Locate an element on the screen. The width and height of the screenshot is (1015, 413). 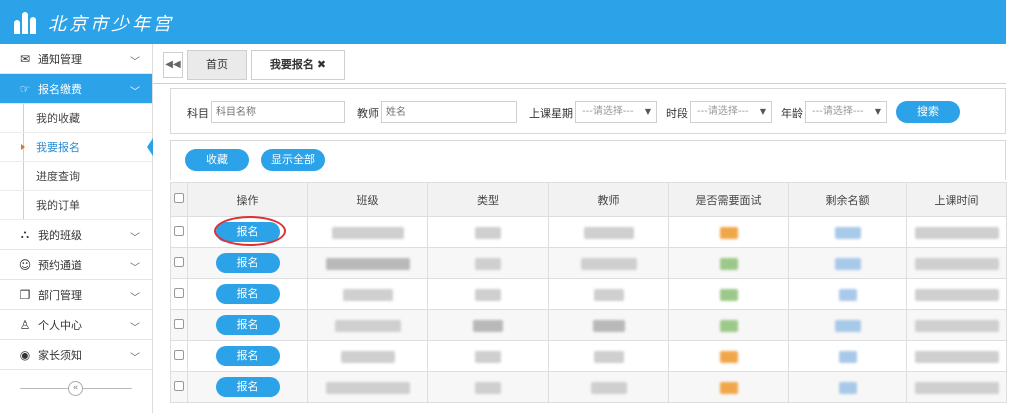
current-arrow-icon is located at coordinates (23, 147).